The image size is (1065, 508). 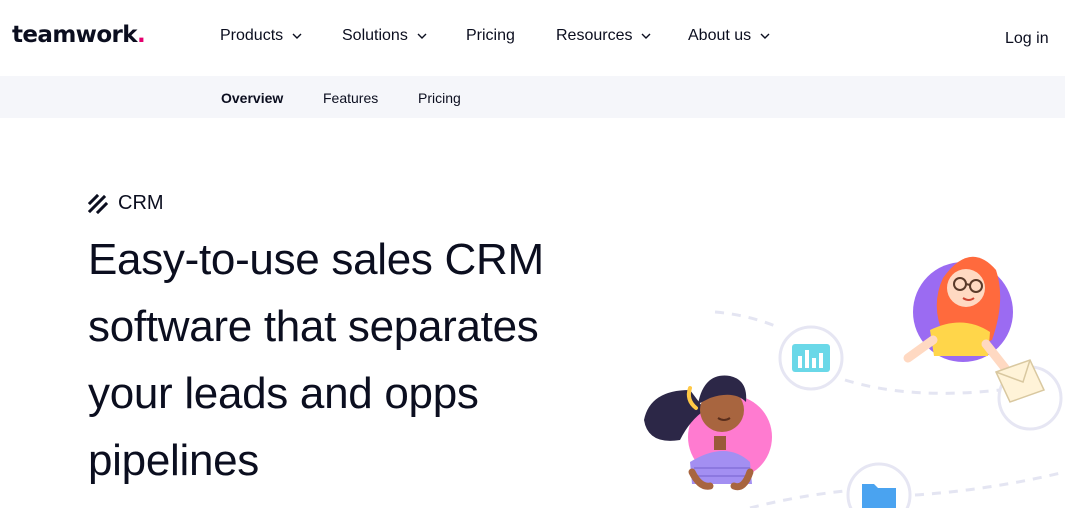 I want to click on nav-pricing: Pricing, so click(x=490, y=36).